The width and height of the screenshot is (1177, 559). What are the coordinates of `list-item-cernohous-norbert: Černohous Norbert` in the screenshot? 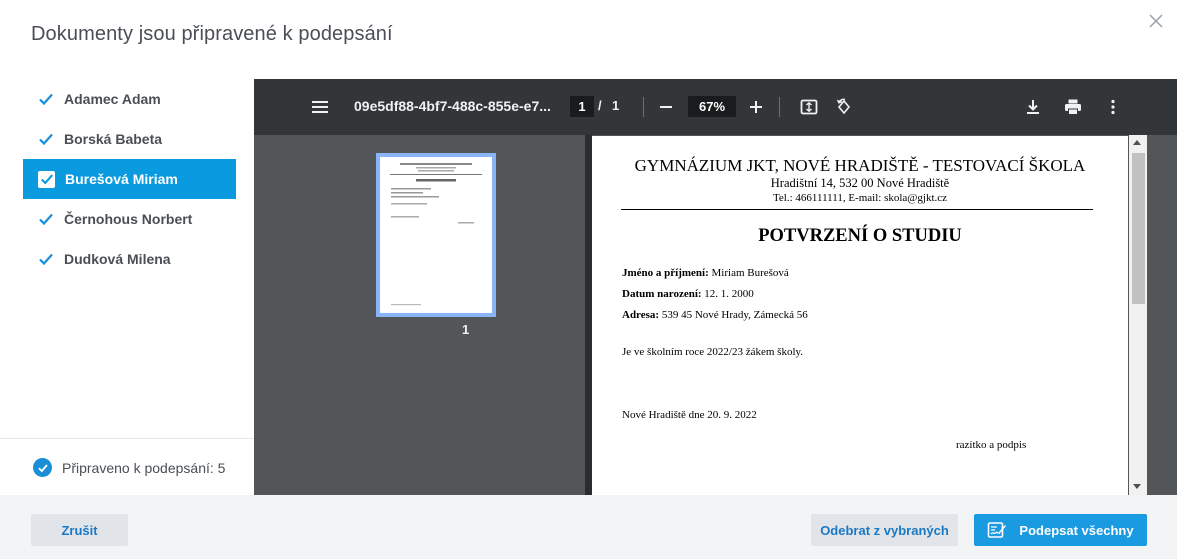 It's located at (129, 219).